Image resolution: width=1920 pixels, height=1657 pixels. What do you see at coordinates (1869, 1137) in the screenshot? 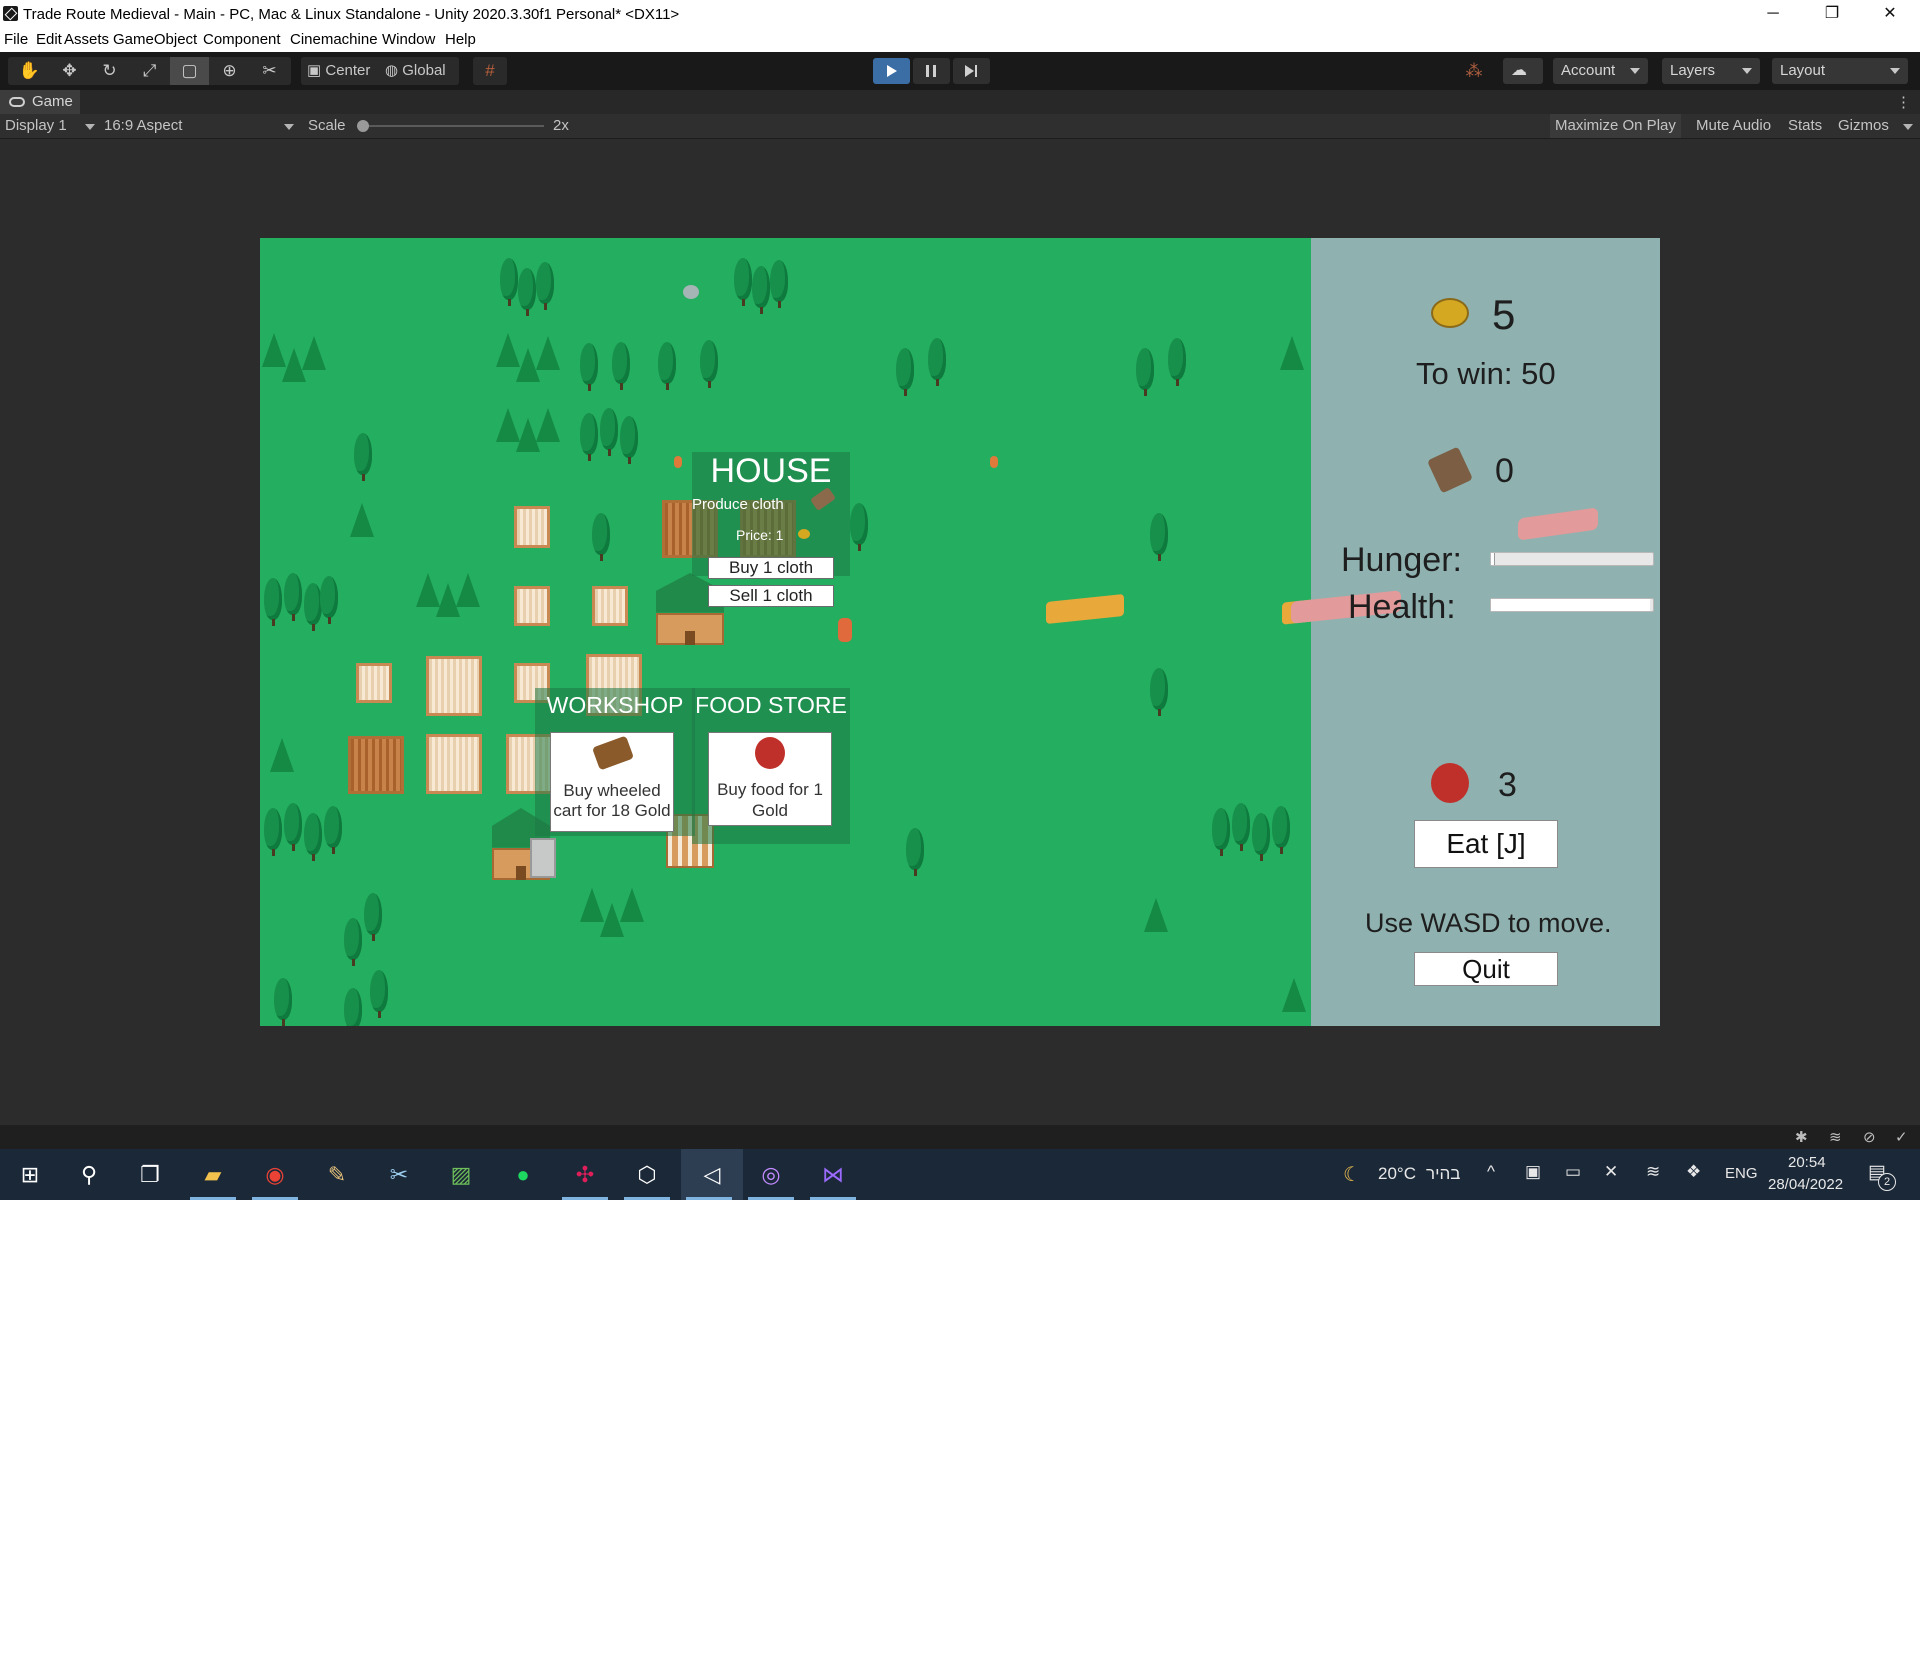
I see `cache-icon: ⊘` at bounding box center [1869, 1137].